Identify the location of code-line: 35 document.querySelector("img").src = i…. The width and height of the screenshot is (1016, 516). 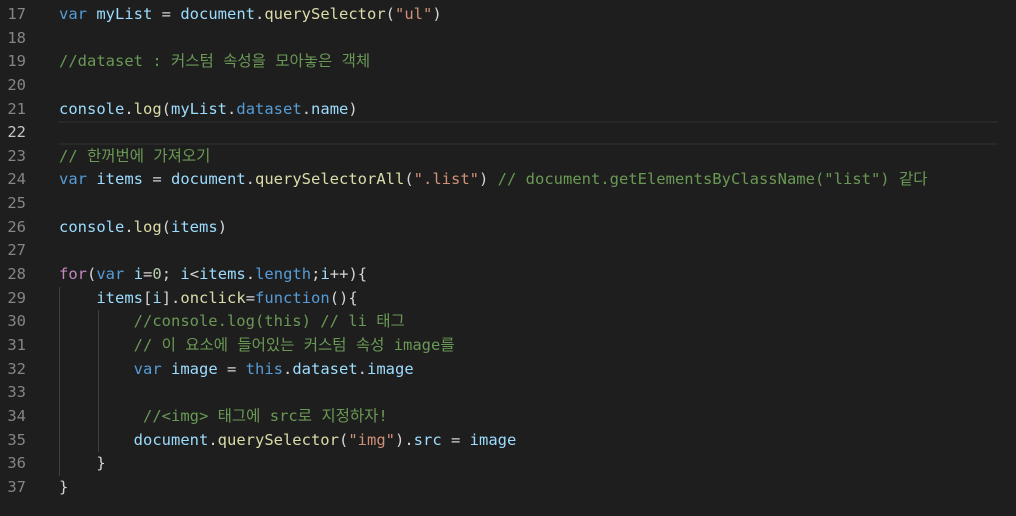
(508, 440).